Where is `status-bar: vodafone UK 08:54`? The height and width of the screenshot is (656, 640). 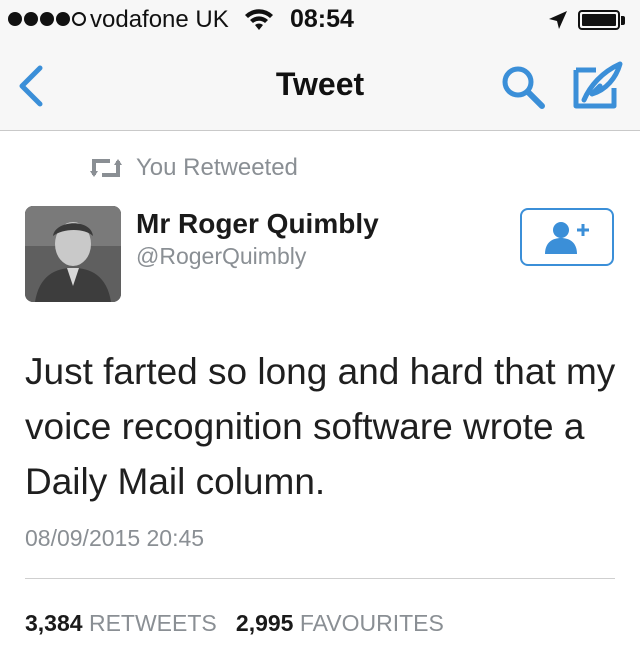 status-bar: vodafone UK 08:54 is located at coordinates (320, 21).